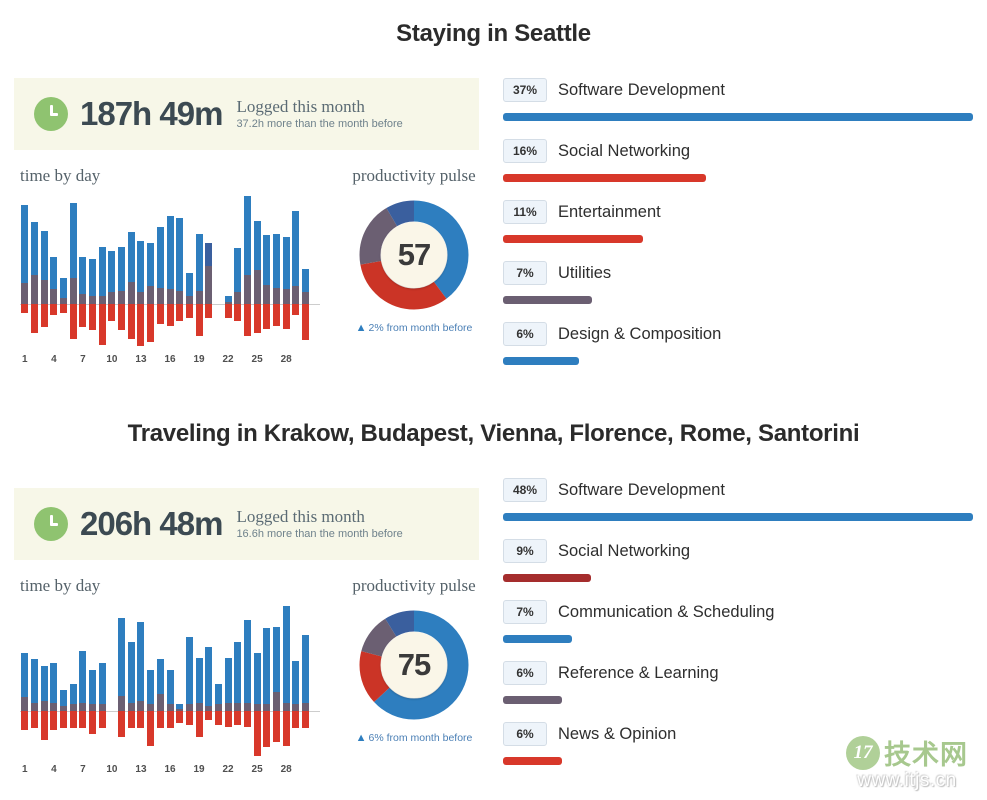 This screenshot has width=987, height=800. What do you see at coordinates (420, 328) in the screenshot?
I see `pulse-delta-text: 2% from month before` at bounding box center [420, 328].